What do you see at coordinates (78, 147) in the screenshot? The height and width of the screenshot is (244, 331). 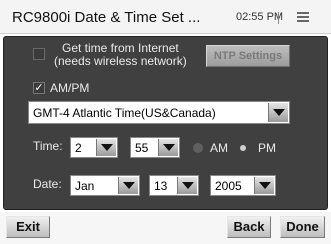 I see `hour-value: 2` at bounding box center [78, 147].